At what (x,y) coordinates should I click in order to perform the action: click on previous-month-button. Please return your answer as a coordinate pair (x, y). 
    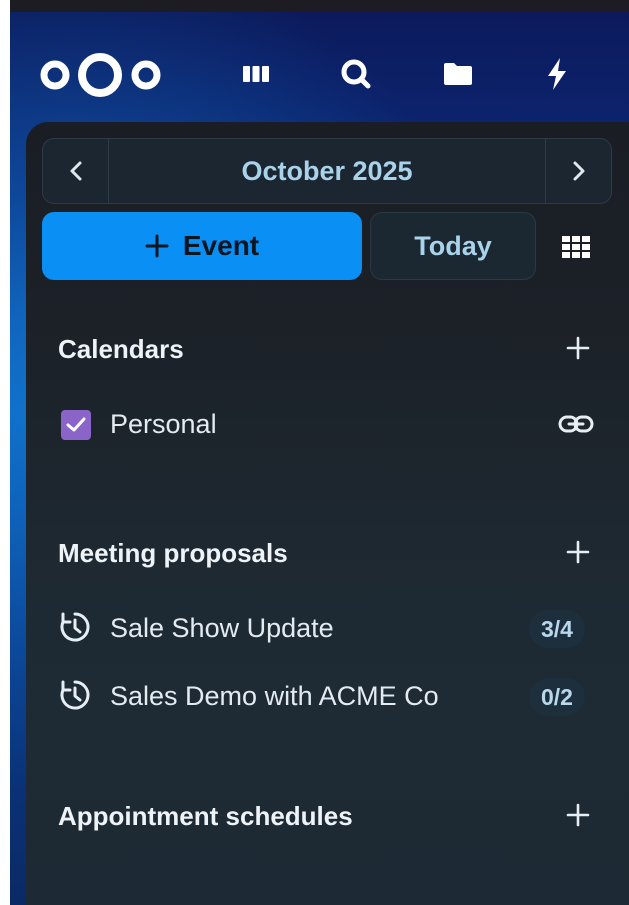
    Looking at the image, I should click on (76, 171).